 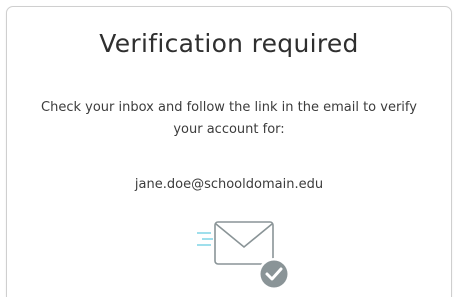 What do you see at coordinates (229, 43) in the screenshot?
I see `dialog-title: Verification required` at bounding box center [229, 43].